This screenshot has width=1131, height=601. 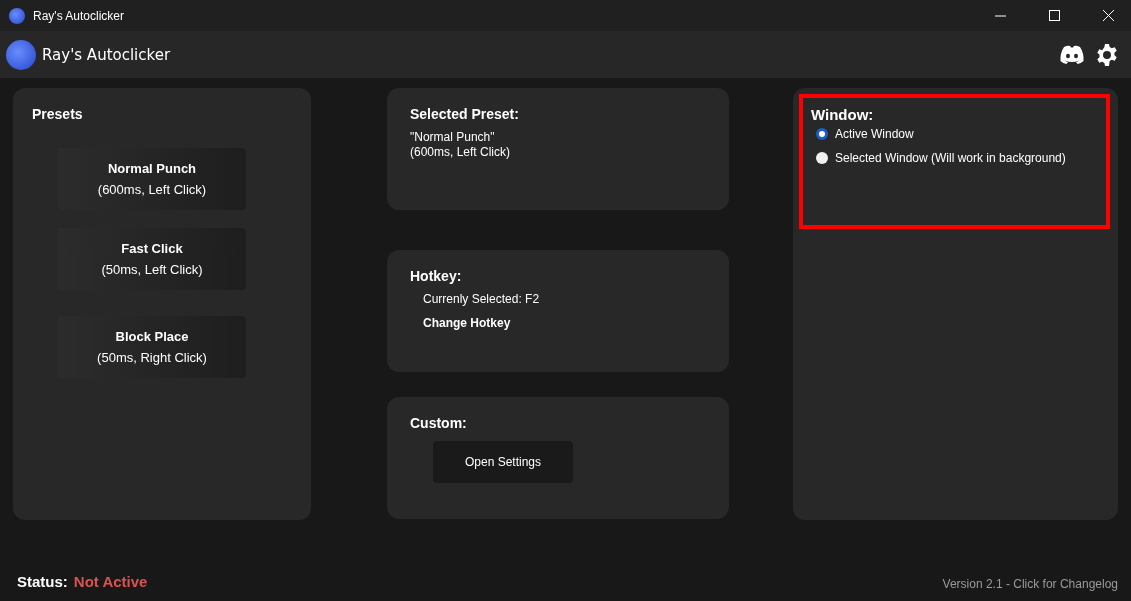 I want to click on radio-label: Active Window, so click(x=874, y=134).